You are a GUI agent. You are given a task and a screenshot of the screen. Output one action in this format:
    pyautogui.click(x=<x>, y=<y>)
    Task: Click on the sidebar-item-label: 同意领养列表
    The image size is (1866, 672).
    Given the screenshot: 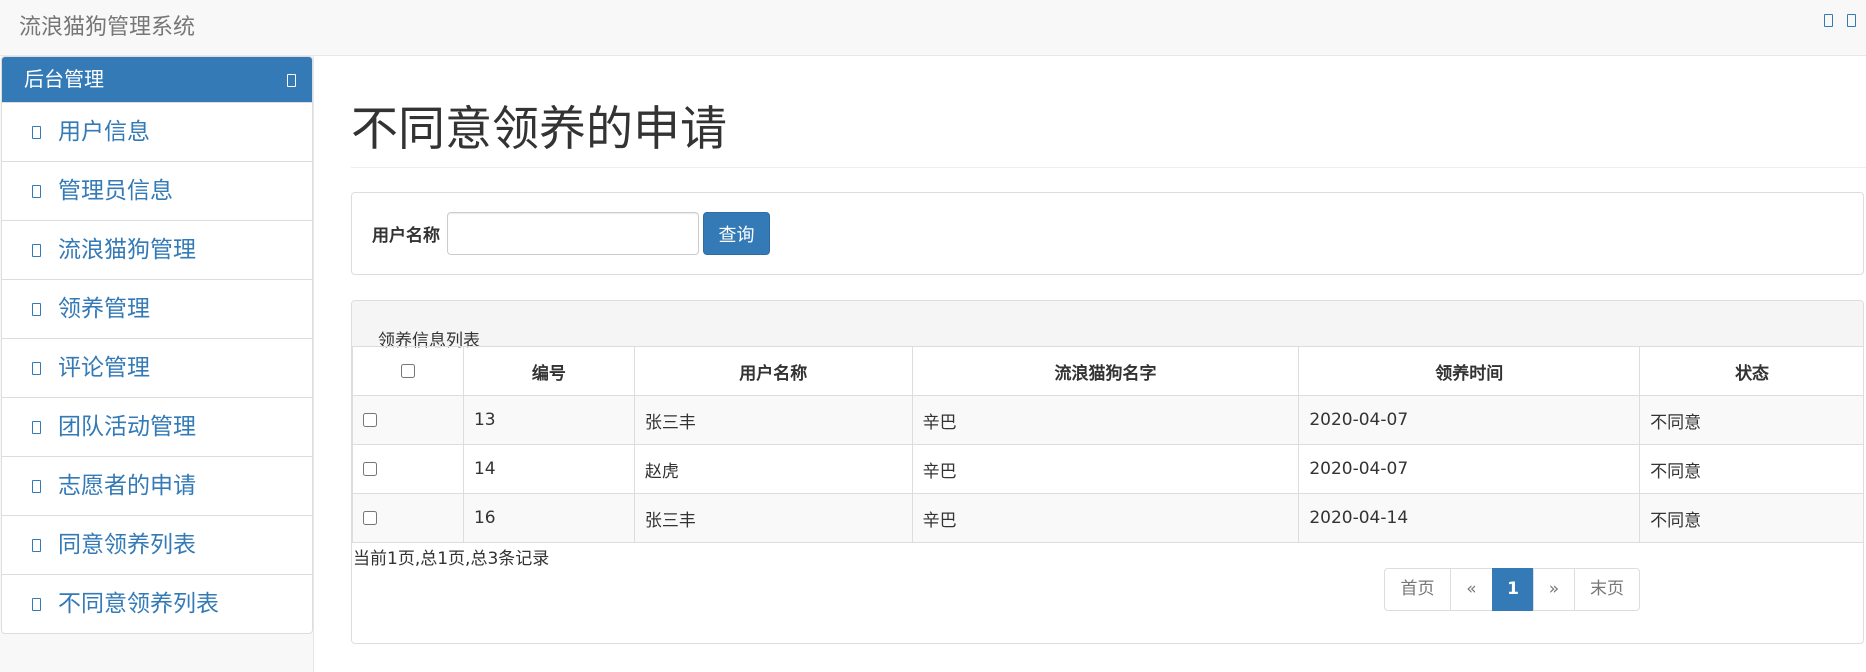 What is the action you would take?
    pyautogui.click(x=127, y=545)
    